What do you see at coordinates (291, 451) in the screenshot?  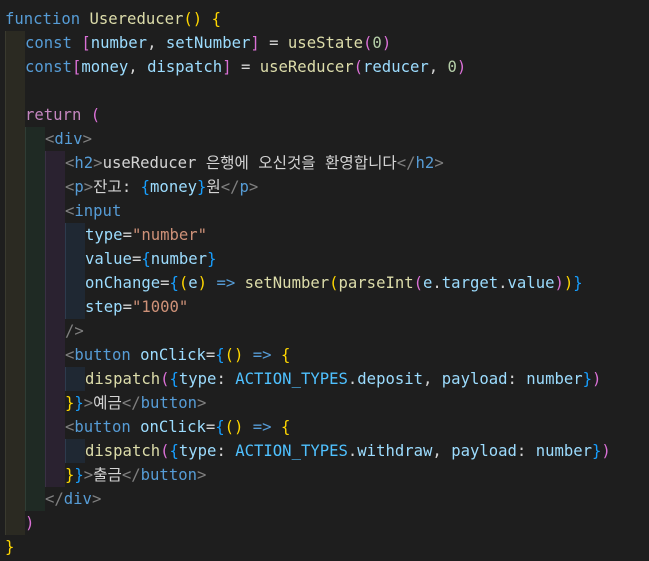 I see `code-token: ACTION_TYPES` at bounding box center [291, 451].